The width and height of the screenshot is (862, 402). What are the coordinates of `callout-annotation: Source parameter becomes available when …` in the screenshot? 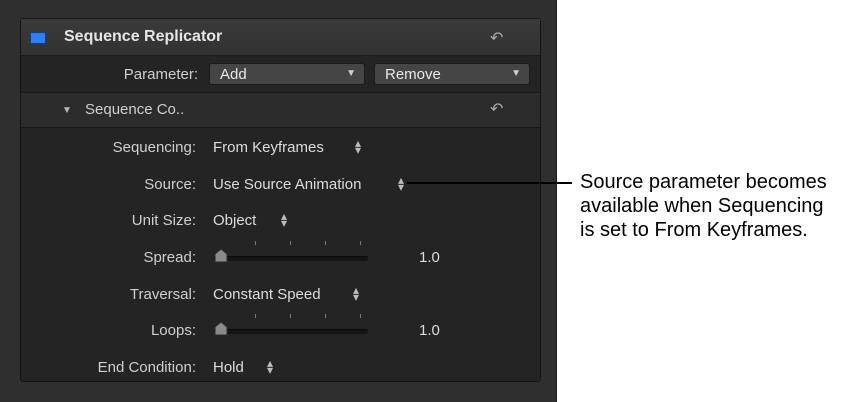 It's located at (703, 206).